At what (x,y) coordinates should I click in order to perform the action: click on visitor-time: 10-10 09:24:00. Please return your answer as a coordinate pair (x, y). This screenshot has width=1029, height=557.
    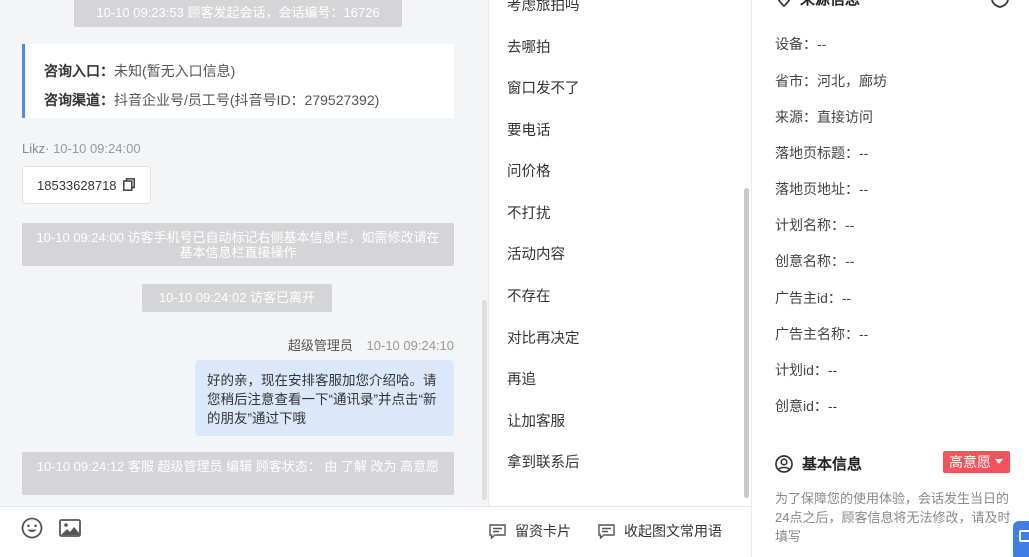
    Looking at the image, I should click on (97, 148).